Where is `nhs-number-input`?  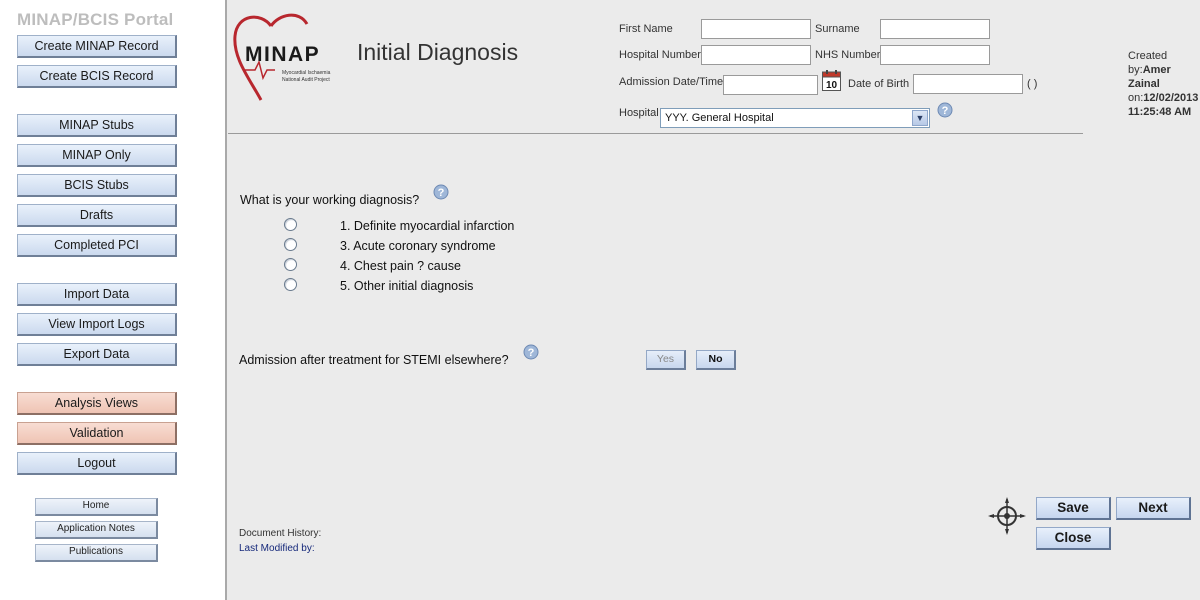 nhs-number-input is located at coordinates (935, 55).